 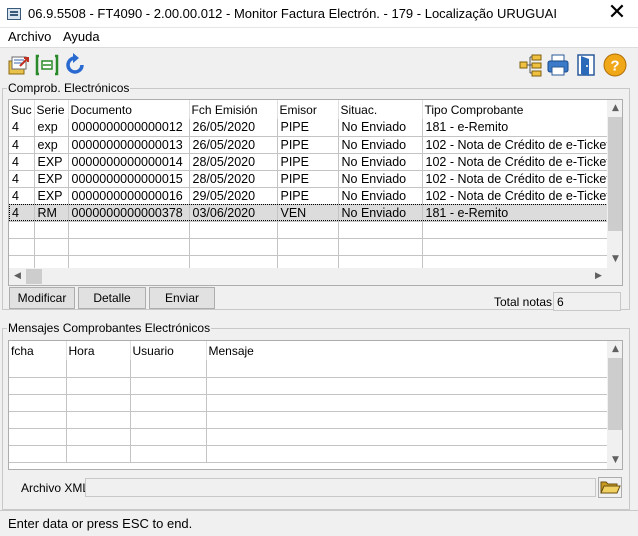 What do you see at coordinates (22, 109) in the screenshot?
I see `col-header-suc: Suc` at bounding box center [22, 109].